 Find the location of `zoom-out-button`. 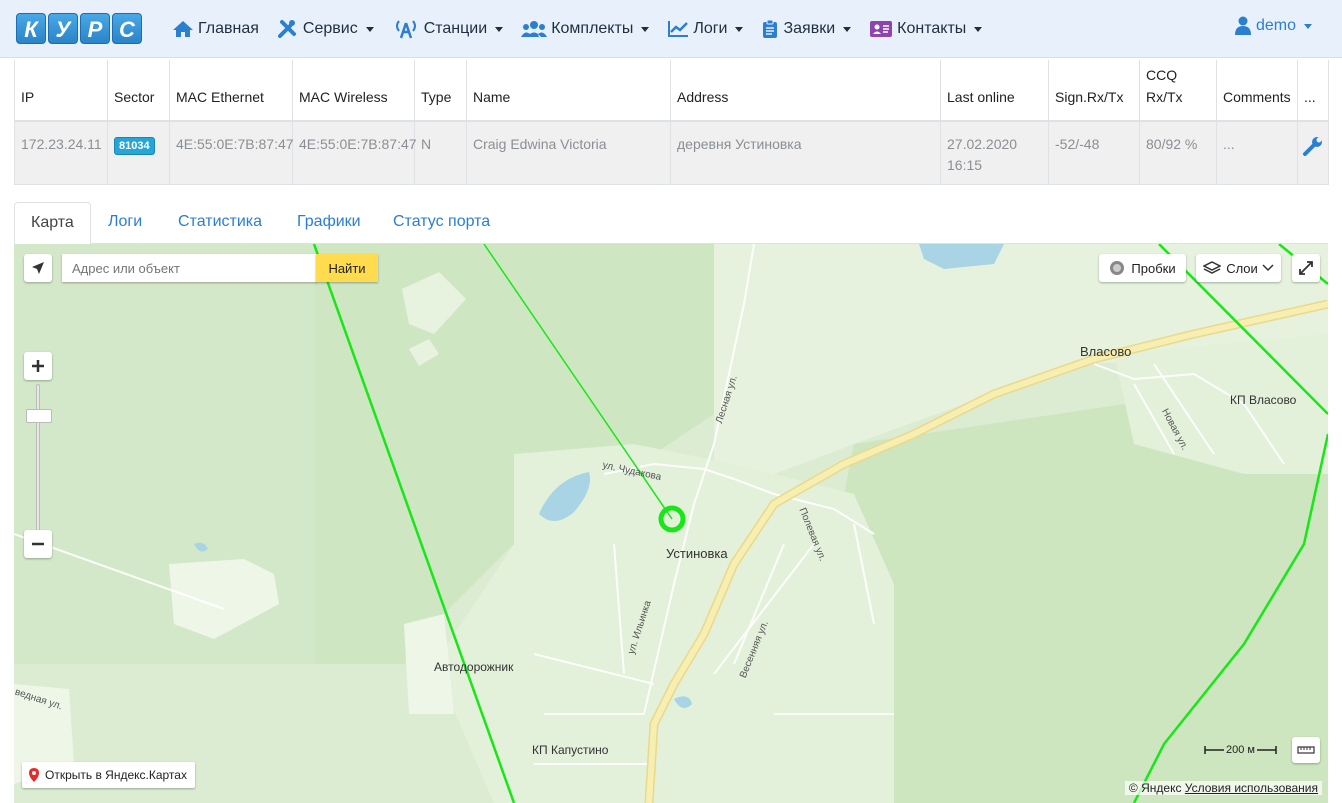

zoom-out-button is located at coordinates (38, 544).